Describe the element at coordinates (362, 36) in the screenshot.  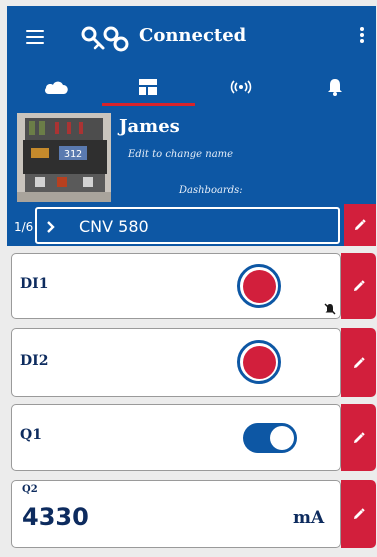
I see `more-options-icon` at that location.